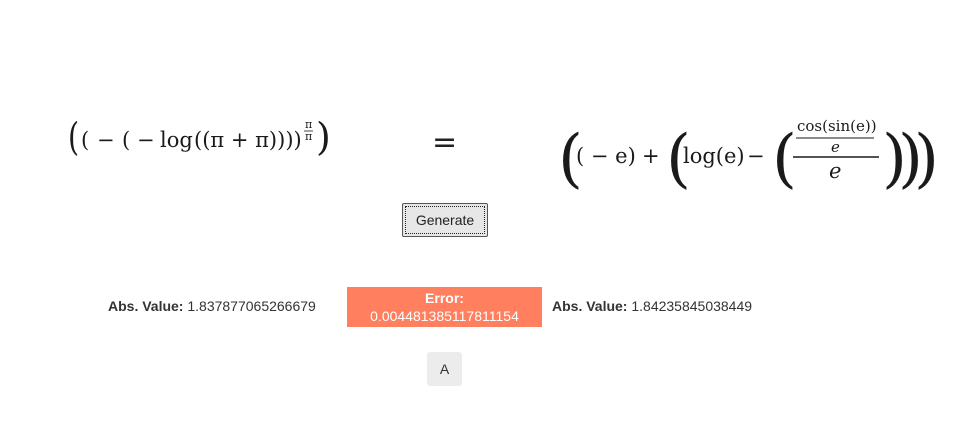 The height and width of the screenshot is (425, 954). I want to click on rhs-minus: −, so click(756, 156).